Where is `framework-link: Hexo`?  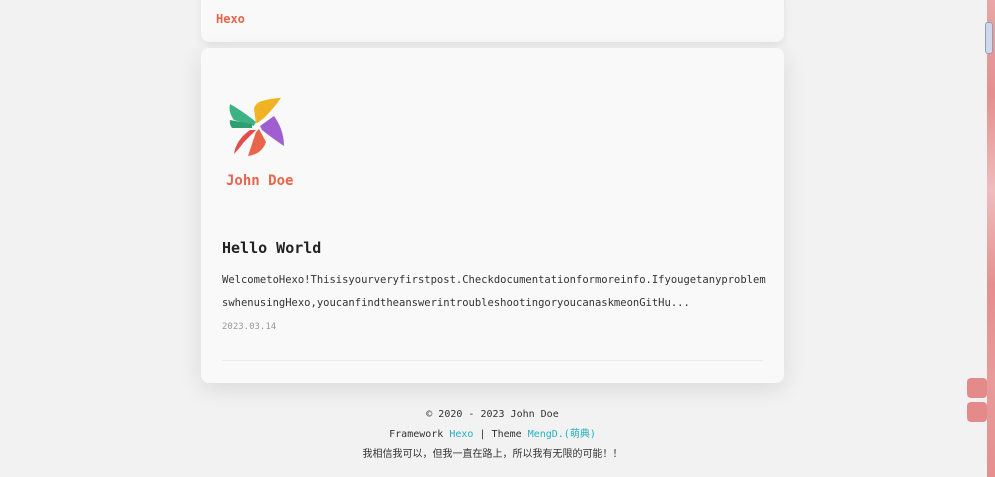 framework-link: Hexo is located at coordinates (461, 434).